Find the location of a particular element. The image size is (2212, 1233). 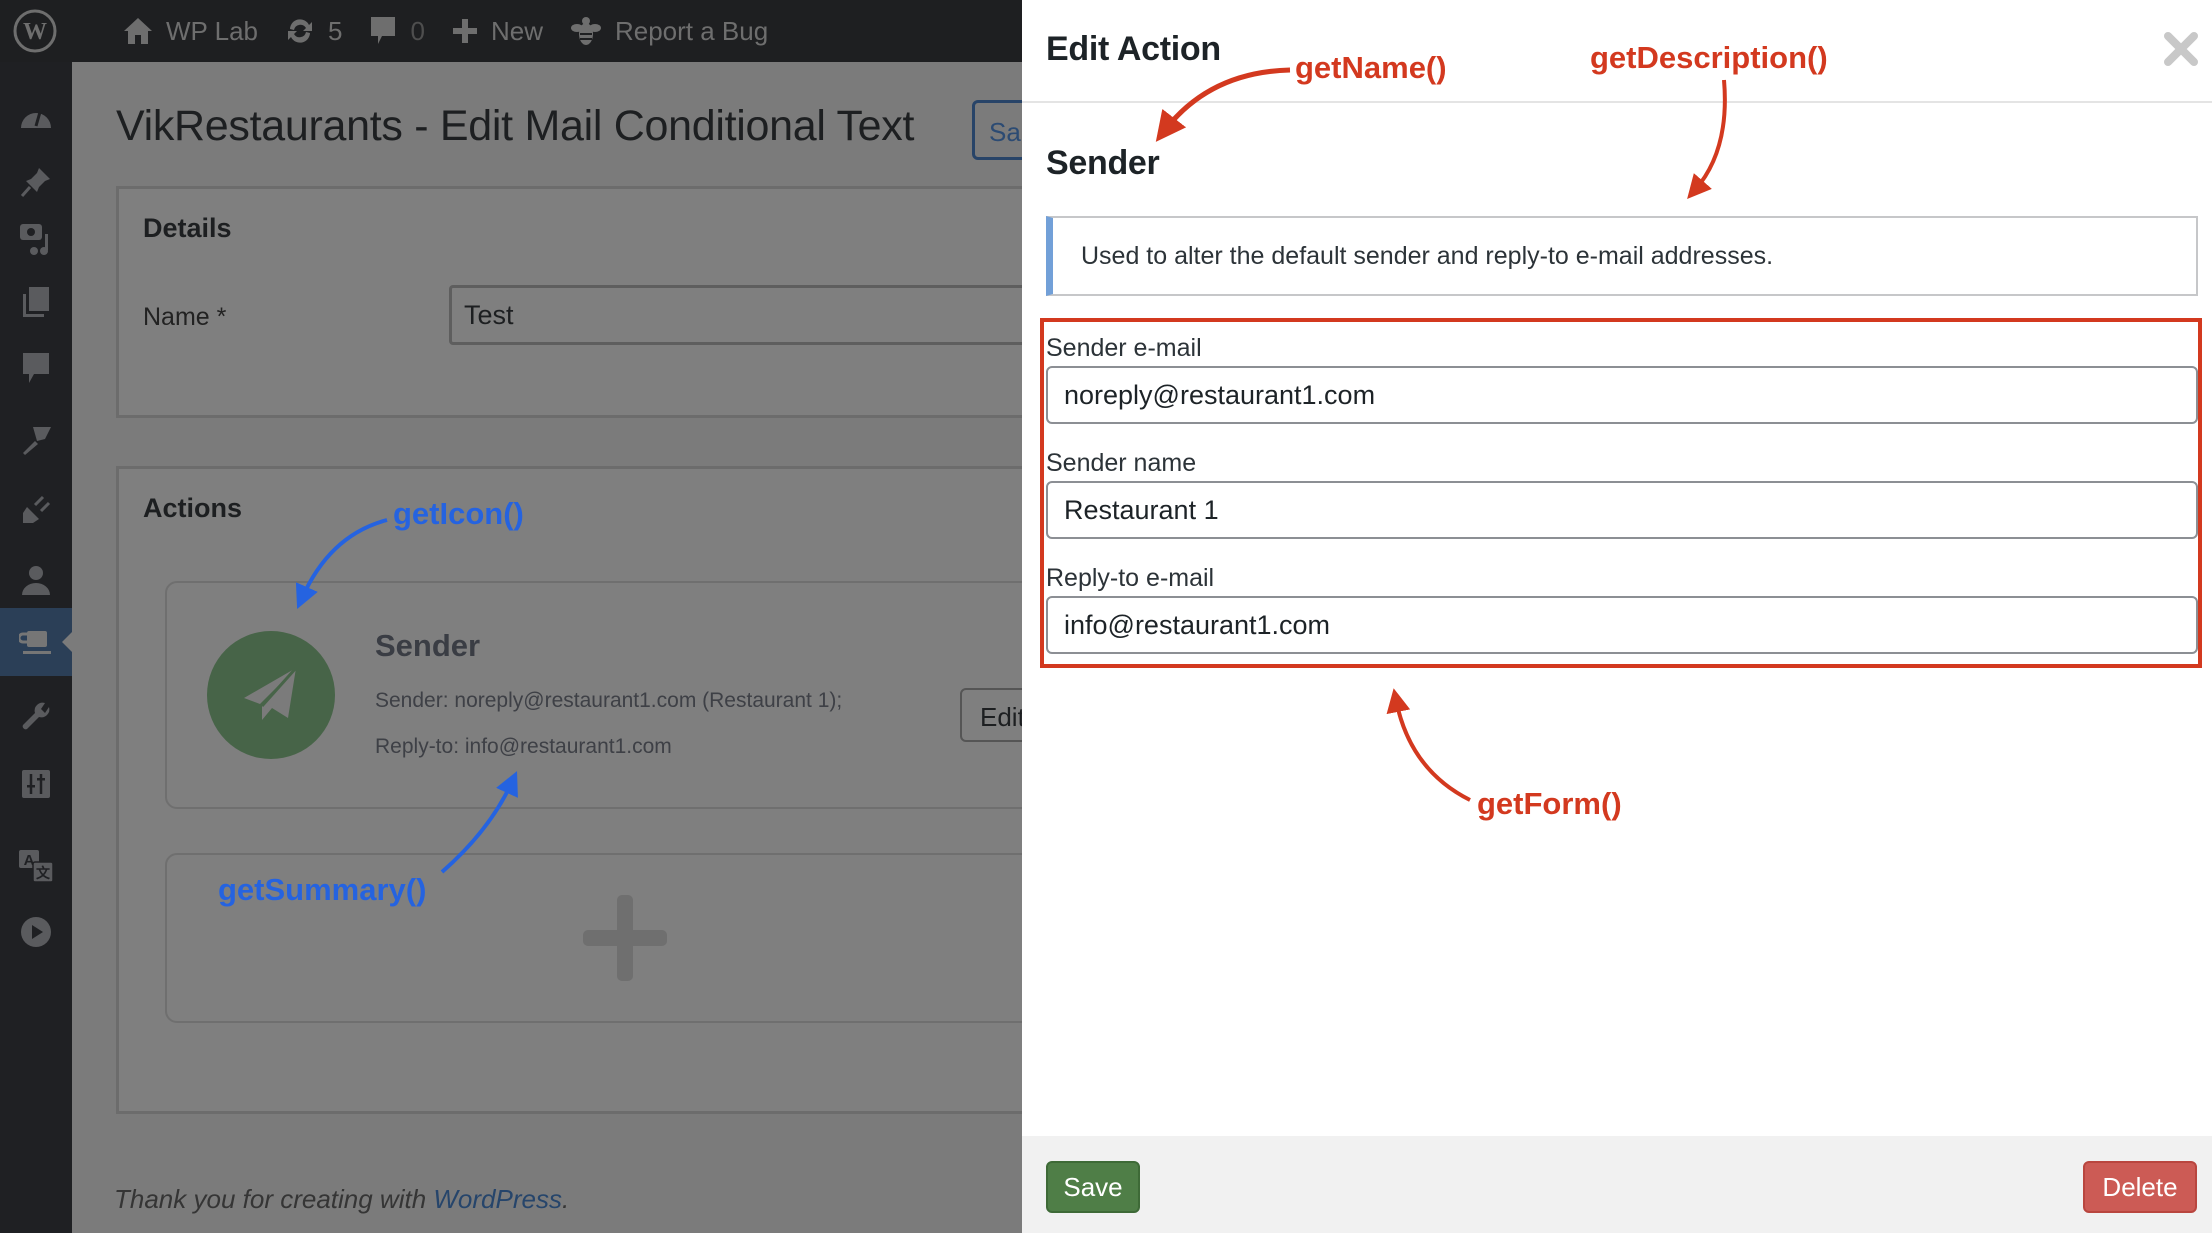

sidebar-item-media-player is located at coordinates (36, 932).